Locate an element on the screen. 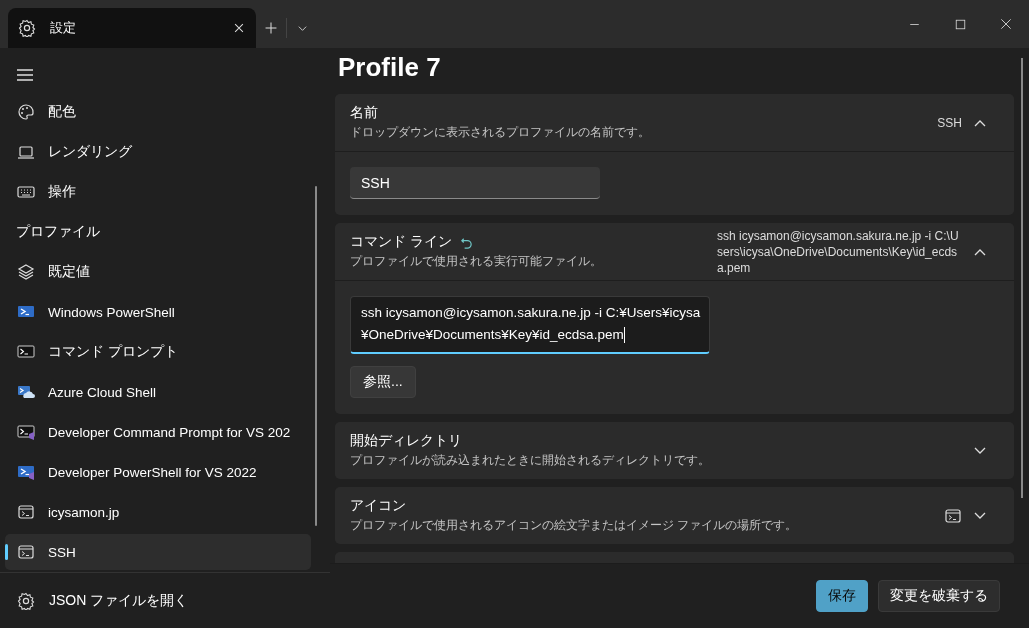 The width and height of the screenshot is (1029, 628). setting-title: アイコン is located at coordinates (378, 506).